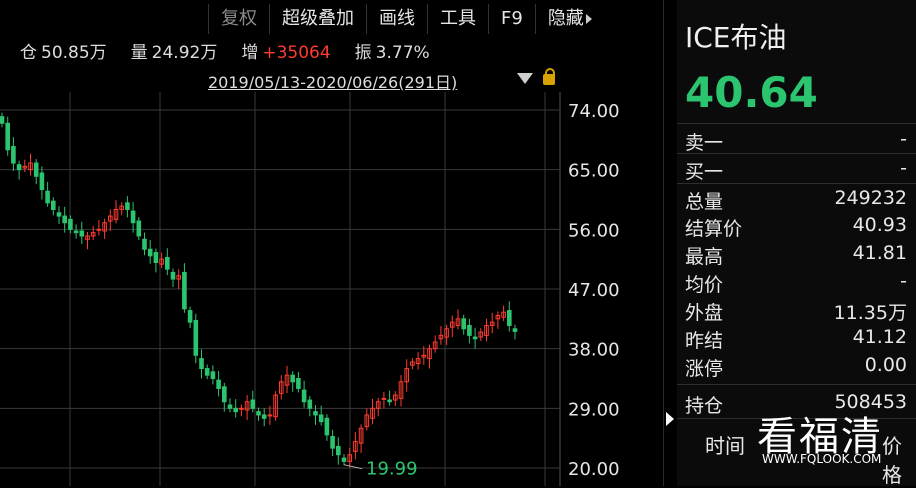  What do you see at coordinates (525, 78) in the screenshot?
I see `dropdown-triangle-icon` at bounding box center [525, 78].